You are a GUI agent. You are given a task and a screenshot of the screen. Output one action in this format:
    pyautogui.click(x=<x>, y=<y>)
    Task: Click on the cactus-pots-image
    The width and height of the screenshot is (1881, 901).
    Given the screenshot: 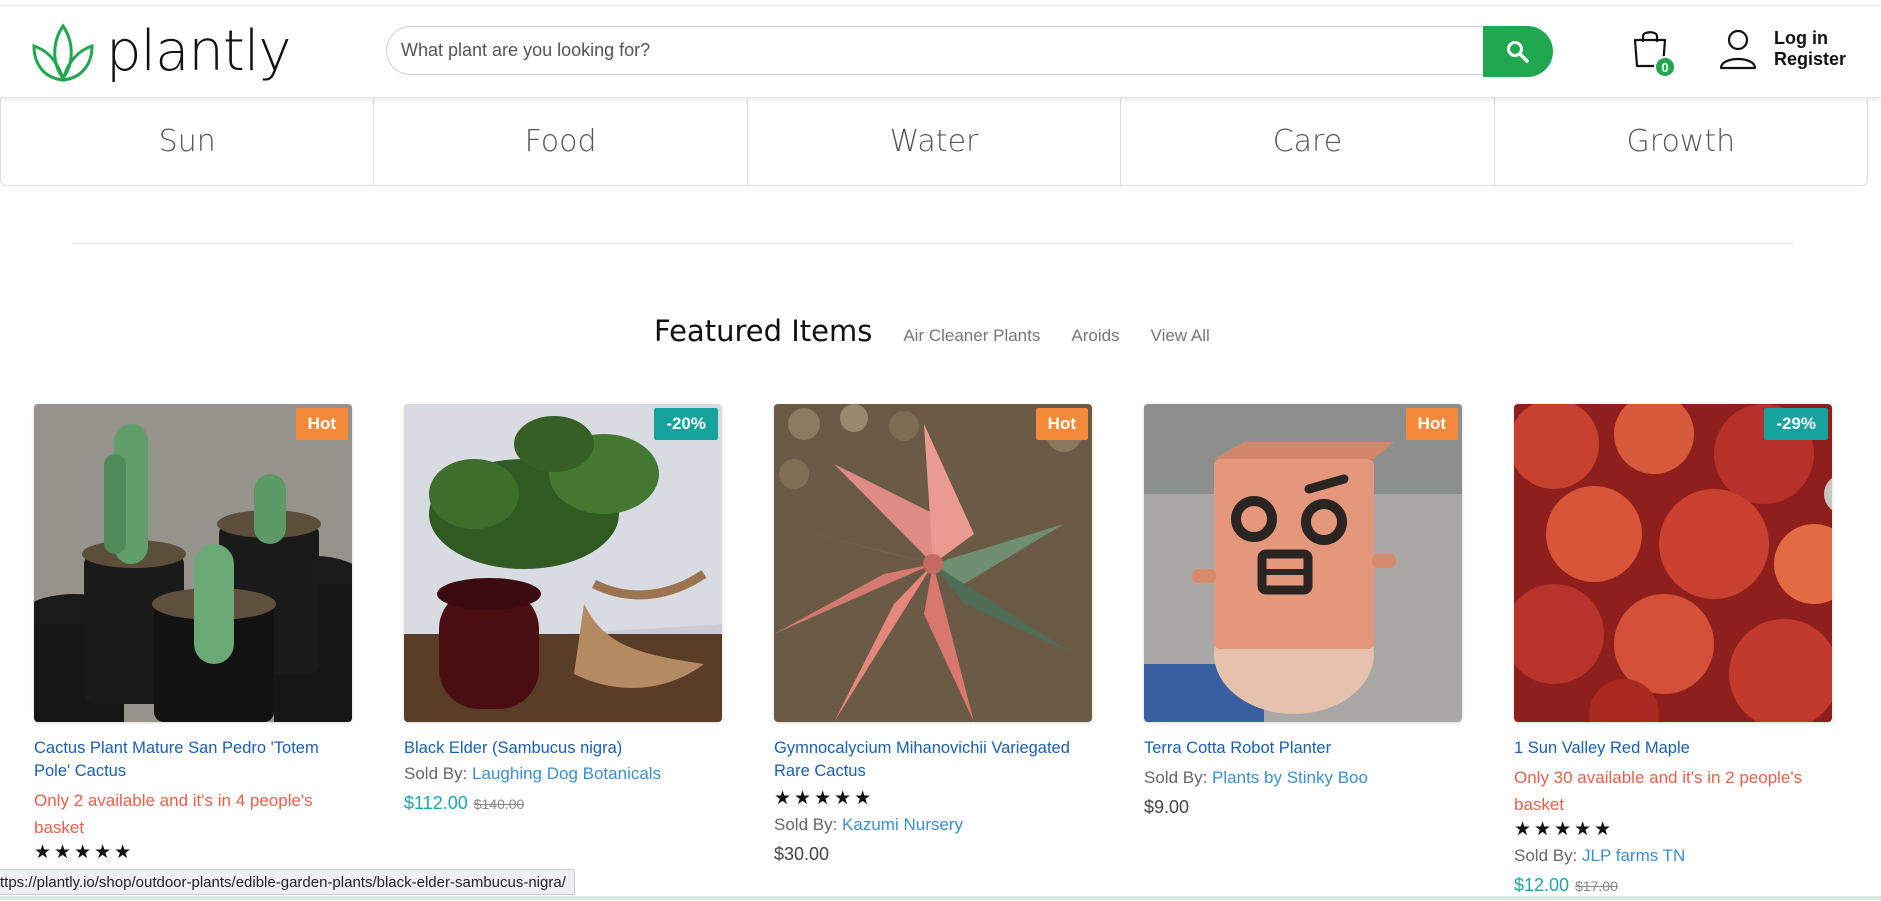 What is the action you would take?
    pyautogui.click(x=193, y=563)
    